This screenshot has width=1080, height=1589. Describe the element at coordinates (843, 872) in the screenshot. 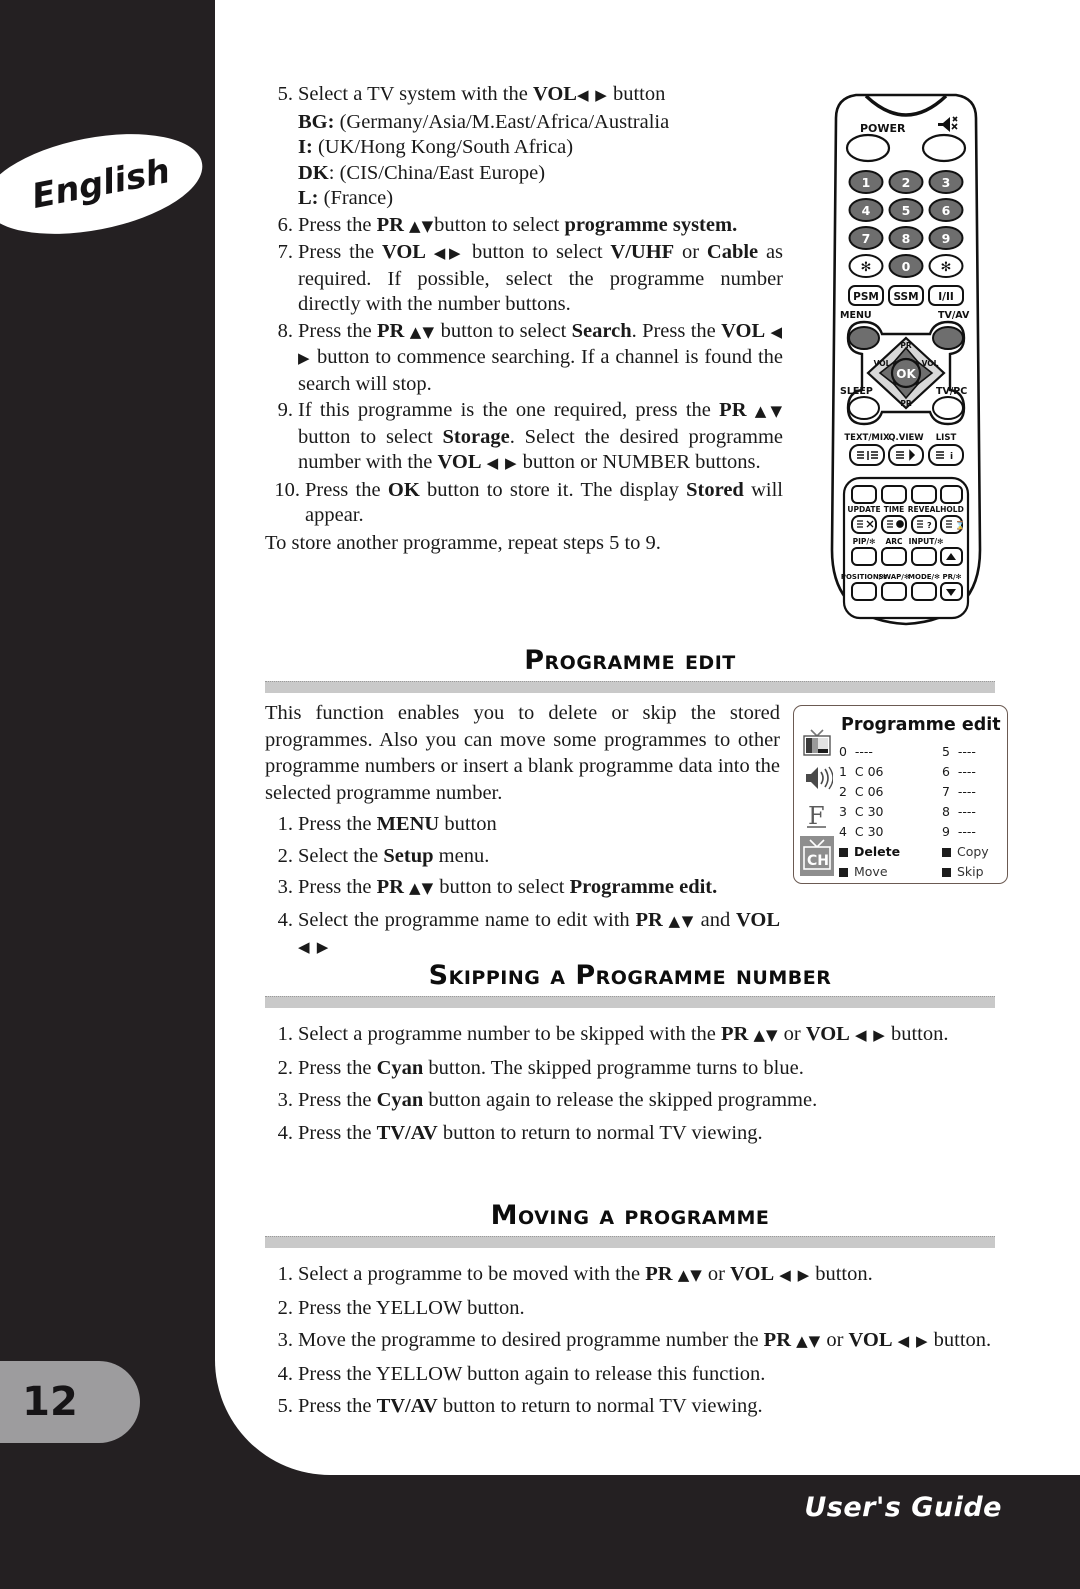

I see `move-marker-icon` at that location.